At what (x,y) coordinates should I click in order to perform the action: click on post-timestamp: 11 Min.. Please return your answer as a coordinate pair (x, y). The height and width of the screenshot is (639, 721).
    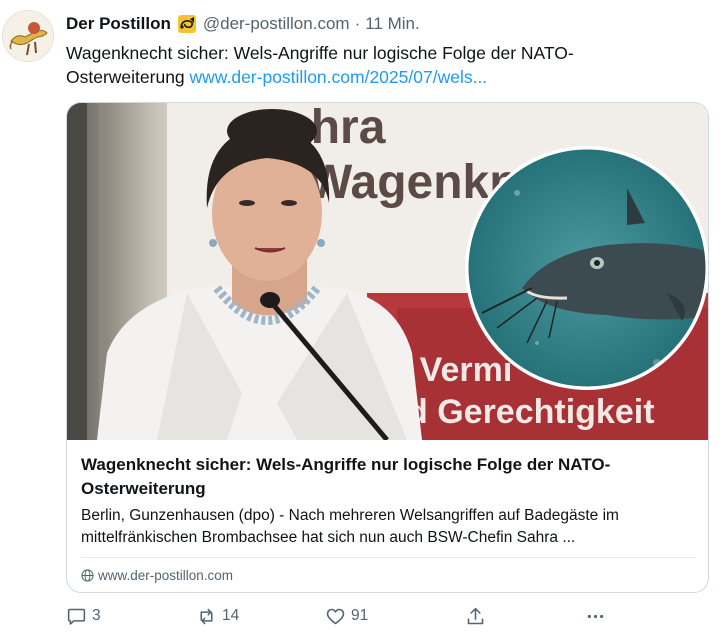
    Looking at the image, I should click on (392, 24).